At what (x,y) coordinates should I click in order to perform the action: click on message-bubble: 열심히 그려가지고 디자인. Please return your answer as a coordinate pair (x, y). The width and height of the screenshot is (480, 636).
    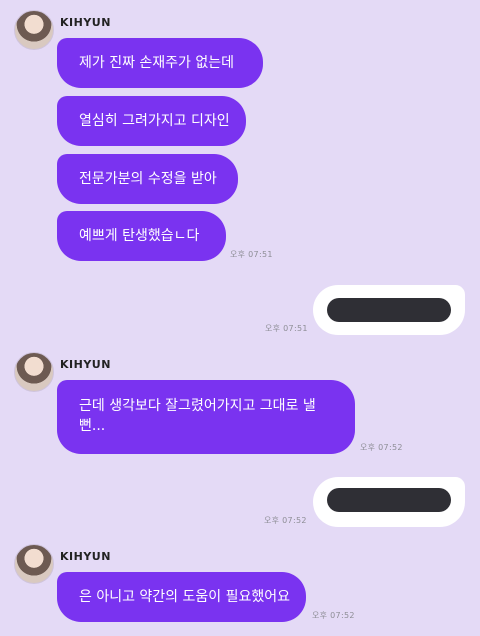
    Looking at the image, I should click on (151, 121).